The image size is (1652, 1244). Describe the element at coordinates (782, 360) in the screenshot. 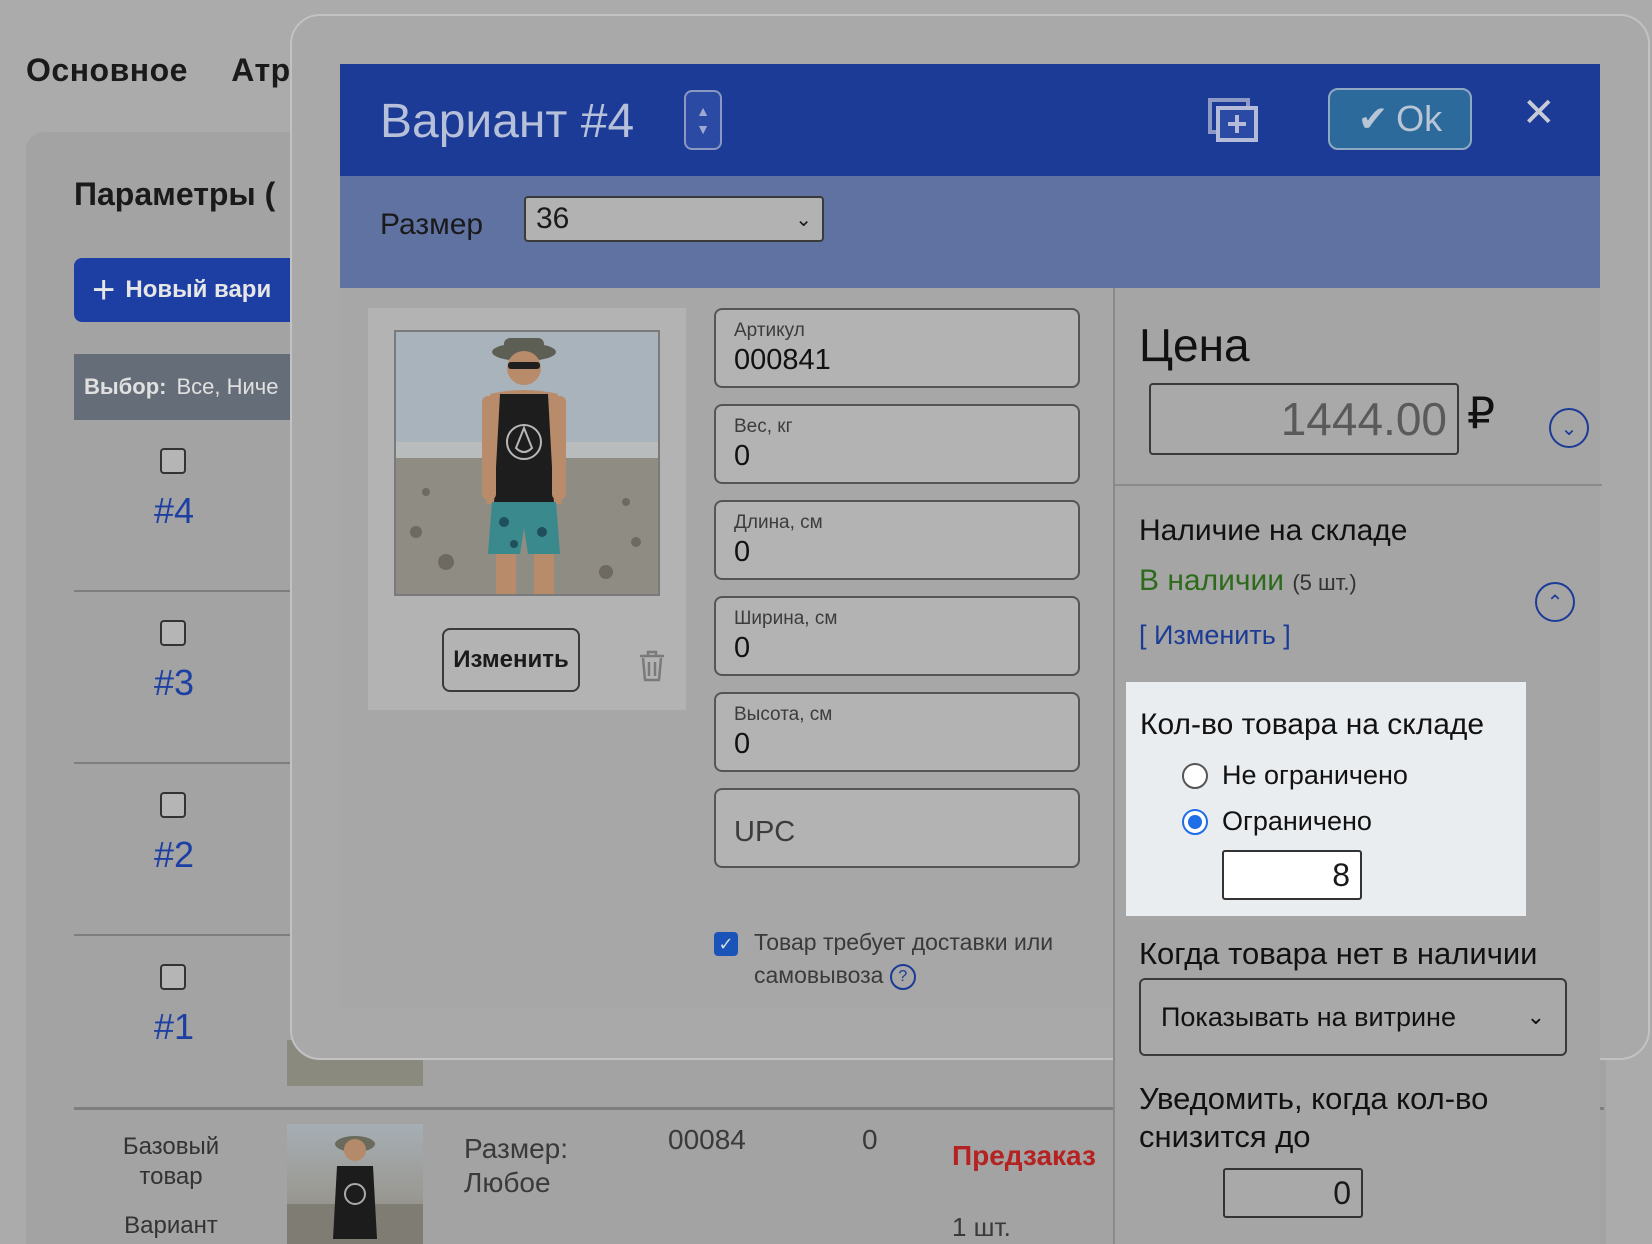

I see `sku-value: 000841` at that location.